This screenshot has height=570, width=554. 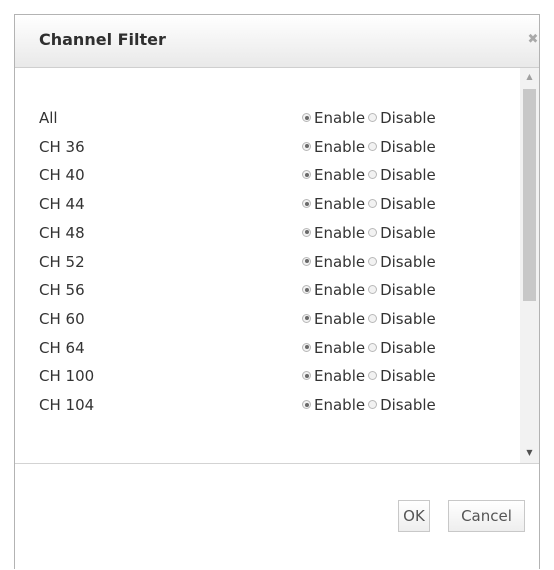 What do you see at coordinates (267, 176) in the screenshot?
I see `channel-row: CH 40 Enable Disable` at bounding box center [267, 176].